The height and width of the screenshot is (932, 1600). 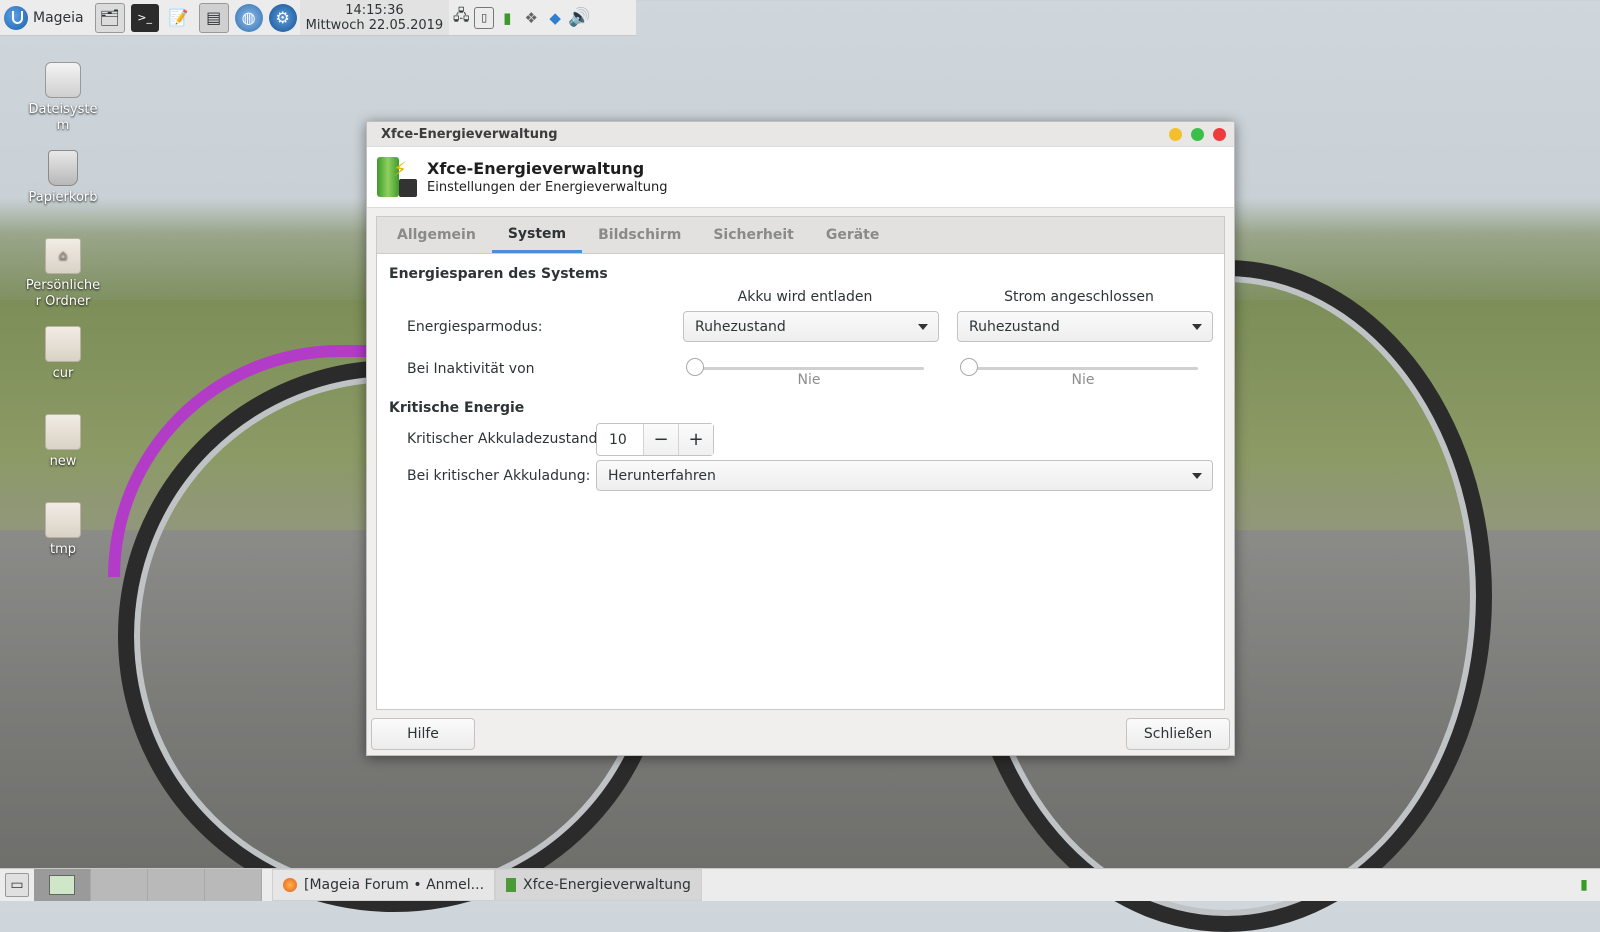 I want to click on minimize-button, so click(x=1175, y=134).